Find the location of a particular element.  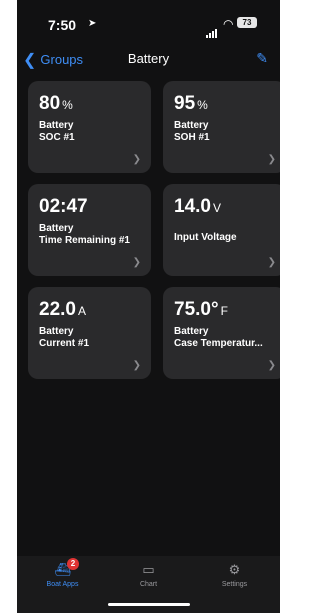

card-time-remaining: 02:47 Battery Time Remaining #1 ❯ is located at coordinates (89, 230).